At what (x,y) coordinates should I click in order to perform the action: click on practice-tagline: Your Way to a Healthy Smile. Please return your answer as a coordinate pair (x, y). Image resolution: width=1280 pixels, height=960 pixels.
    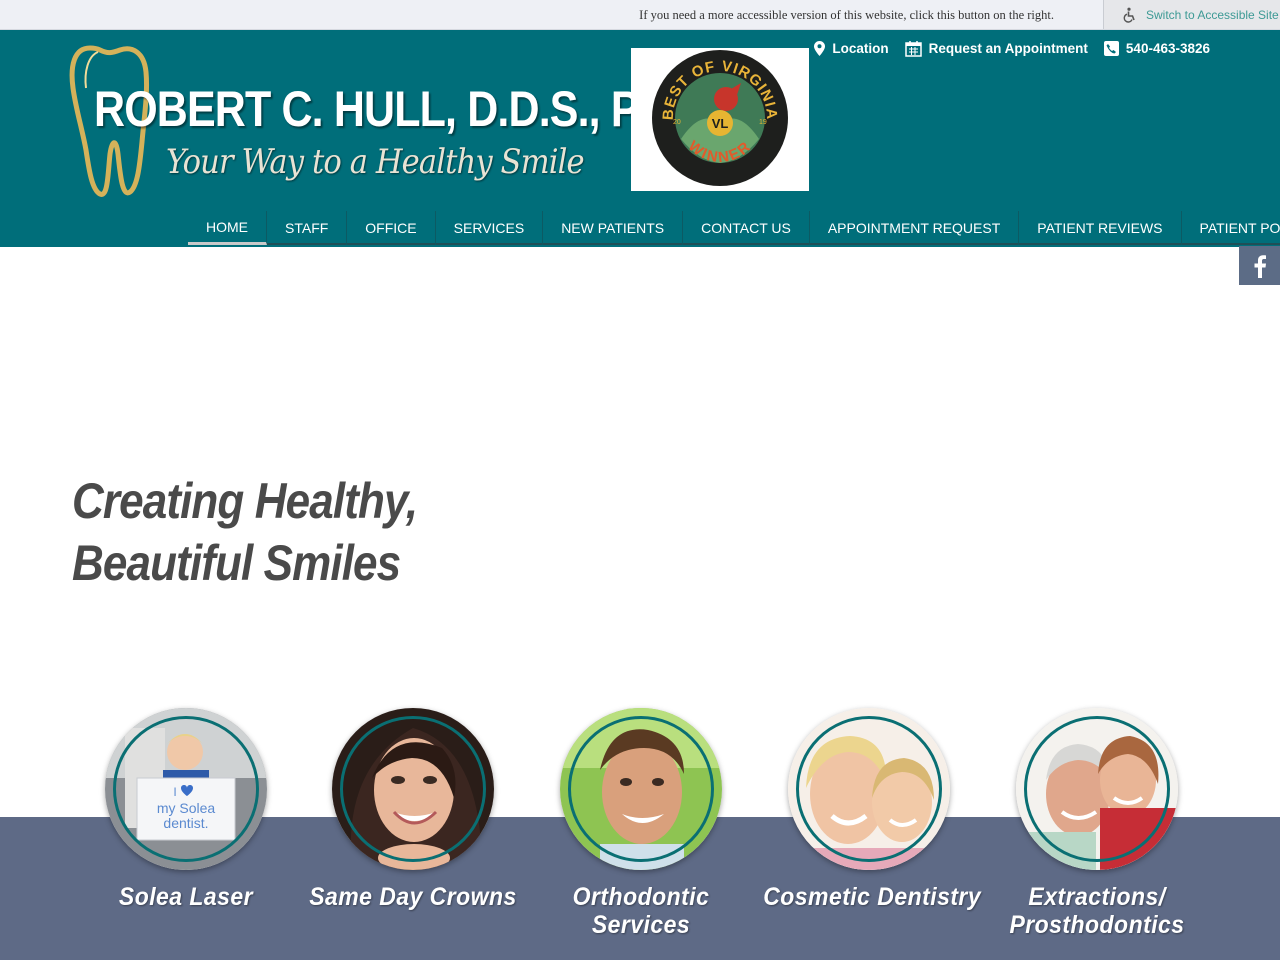
    Looking at the image, I should click on (375, 162).